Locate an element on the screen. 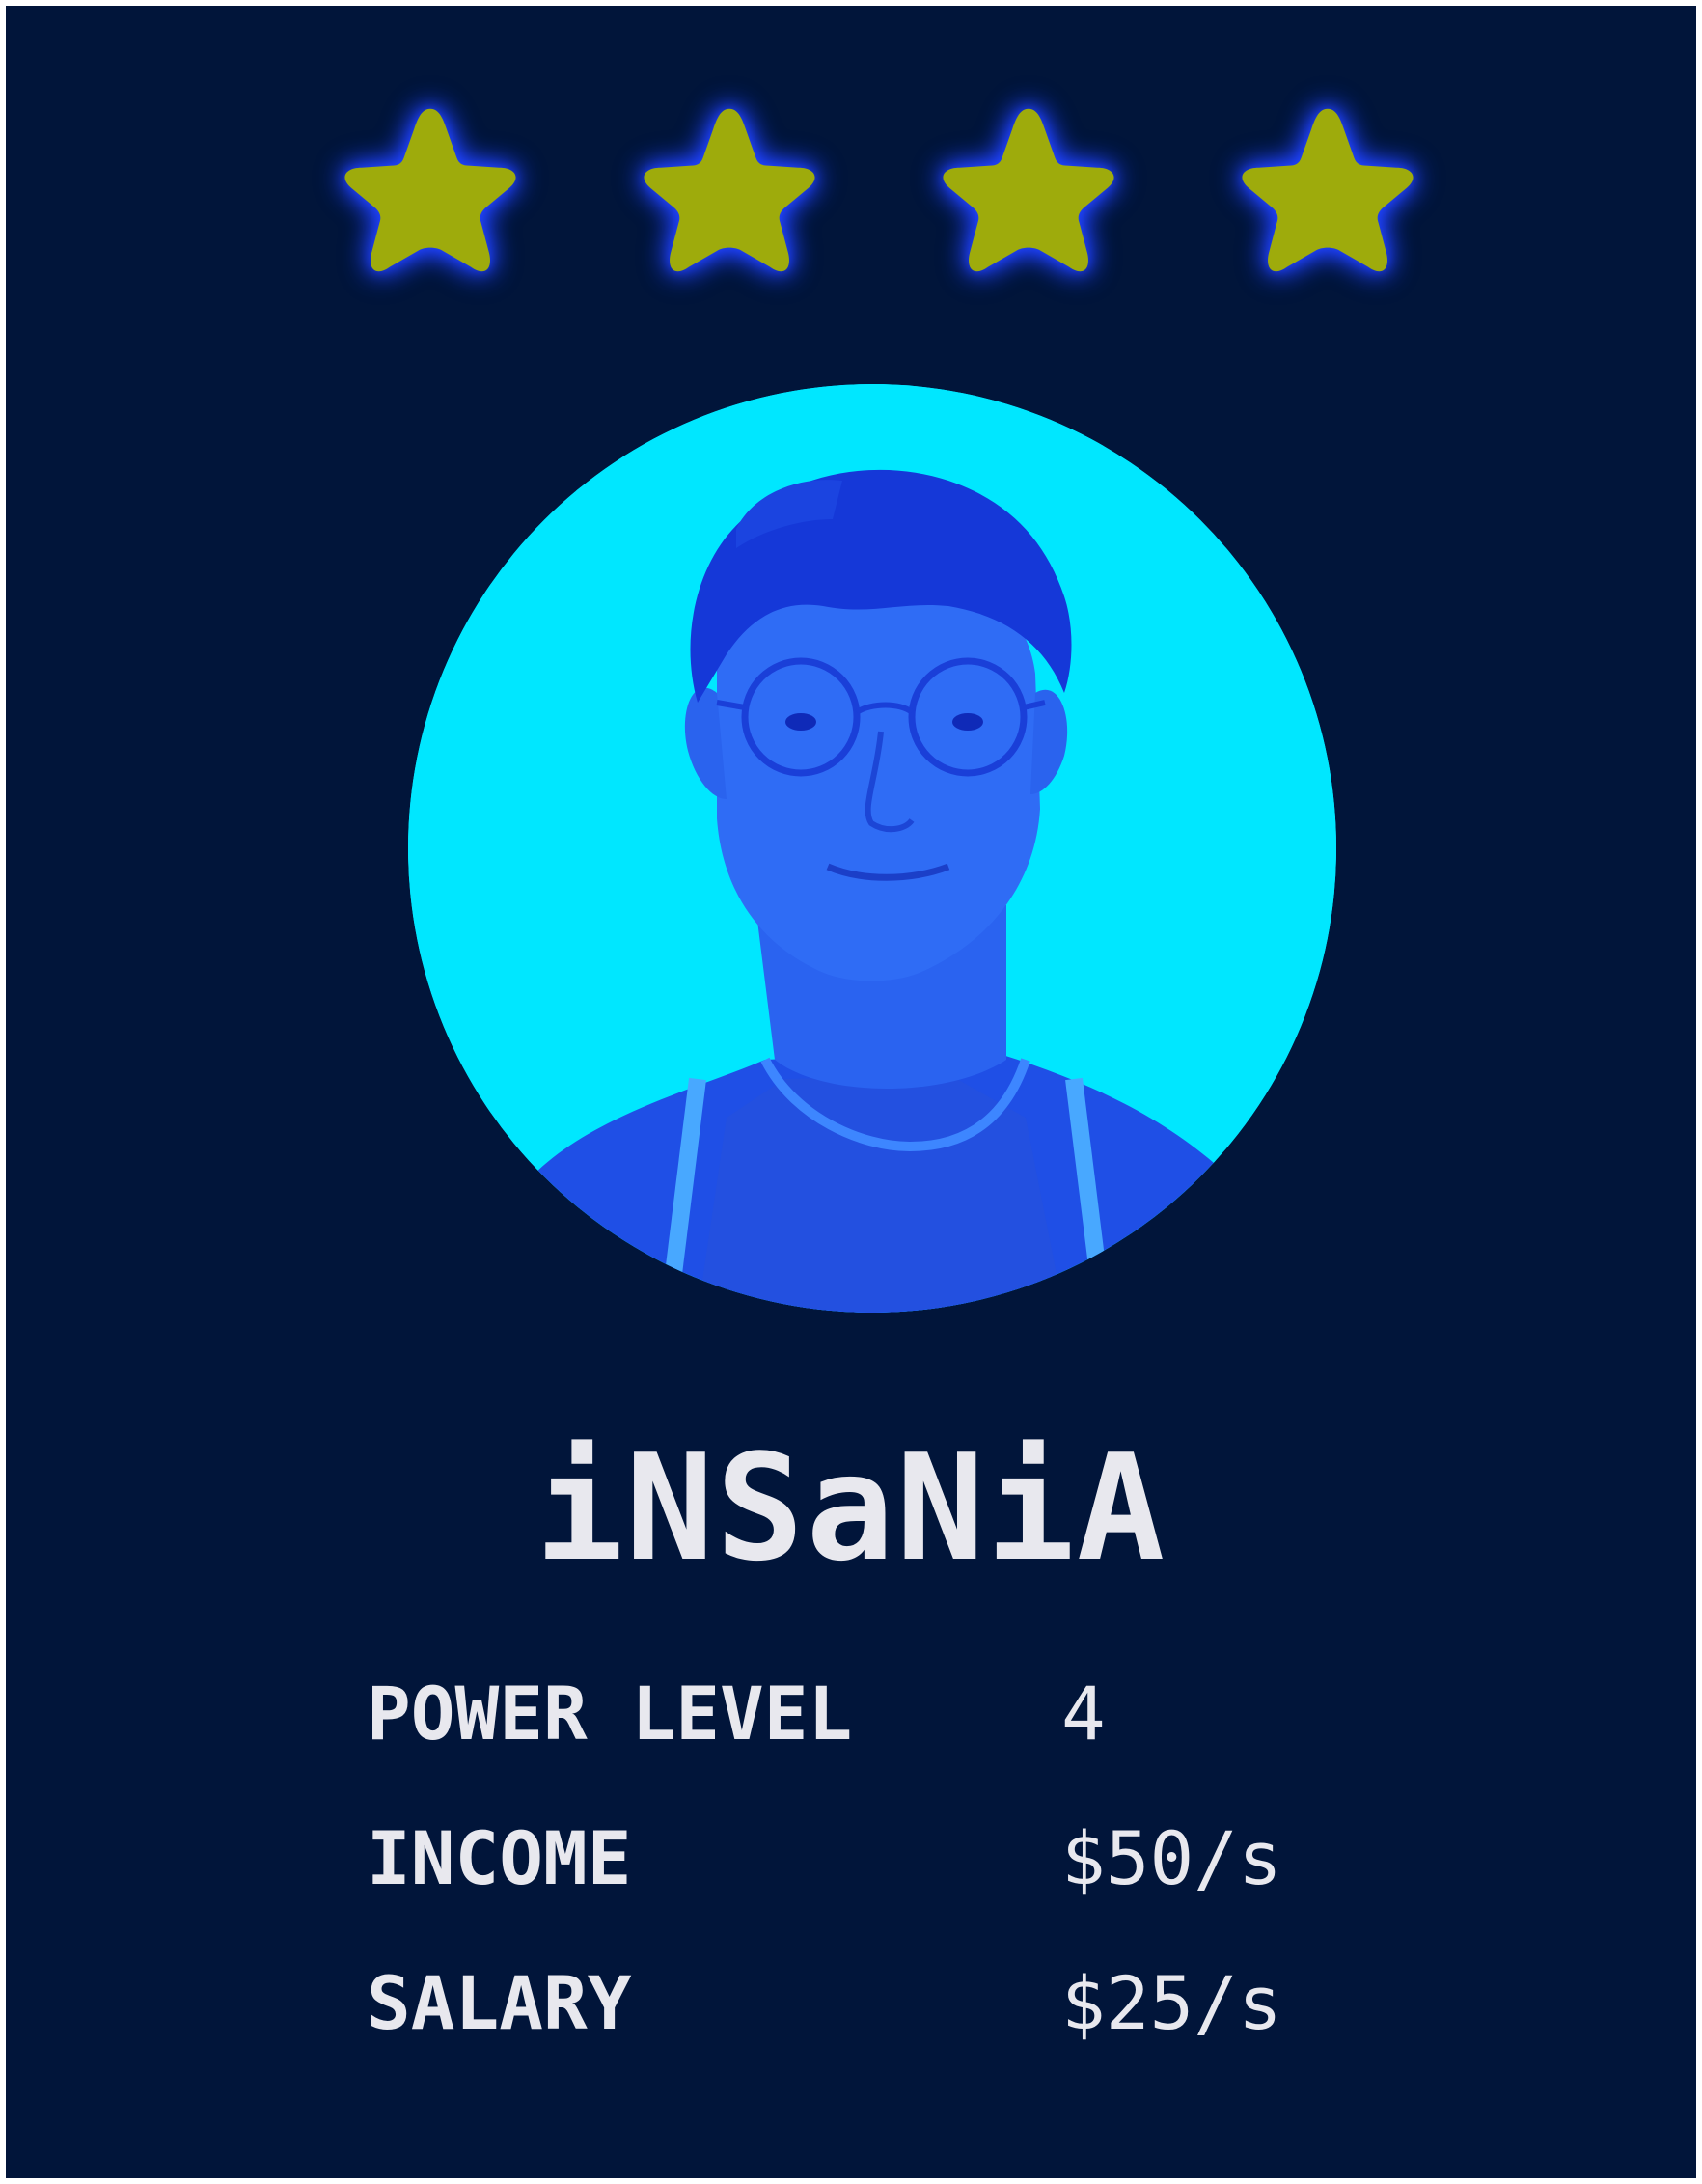 The image size is (1702, 2184). stat-label: SALARY is located at coordinates (499, 2003).